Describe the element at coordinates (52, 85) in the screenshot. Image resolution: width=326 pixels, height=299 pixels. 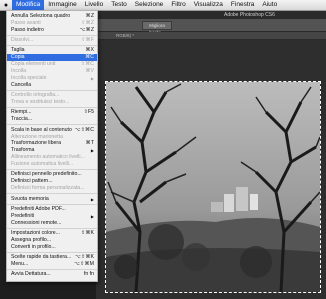
I see `menu-item: Cancella` at that location.